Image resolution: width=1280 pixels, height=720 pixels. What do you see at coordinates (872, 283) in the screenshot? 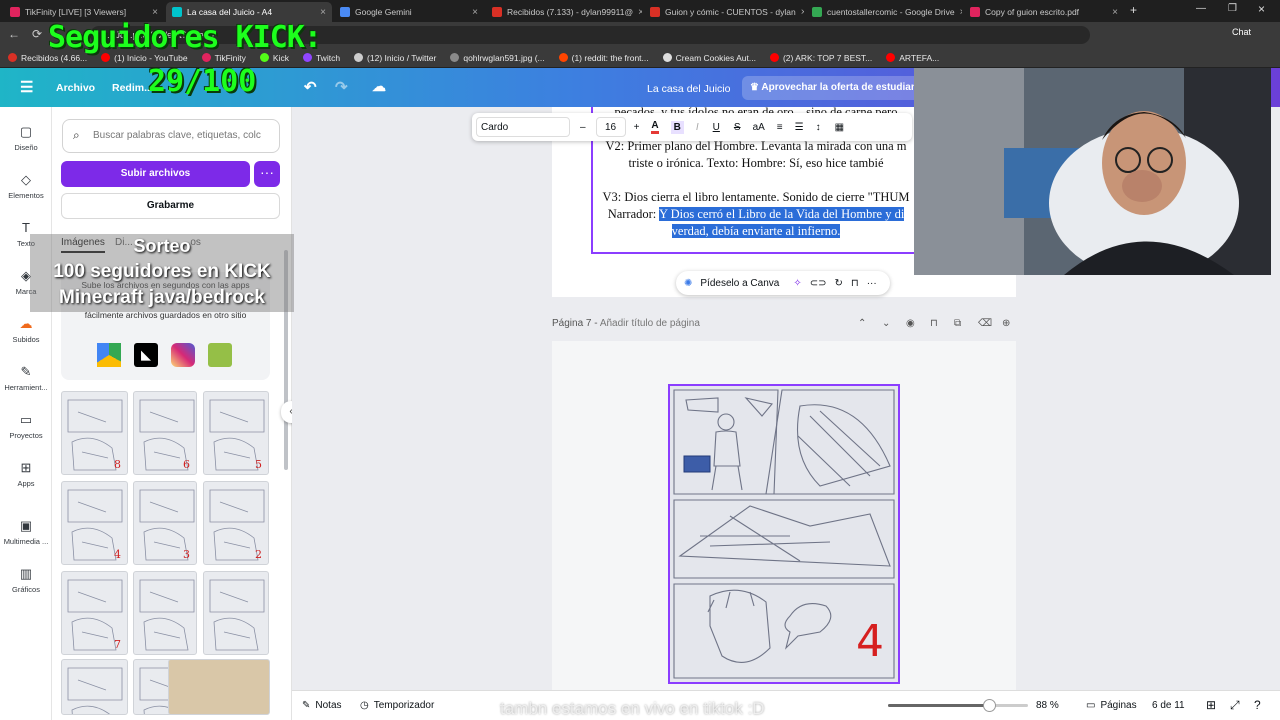
I see `more-icon: ···` at bounding box center [872, 283].